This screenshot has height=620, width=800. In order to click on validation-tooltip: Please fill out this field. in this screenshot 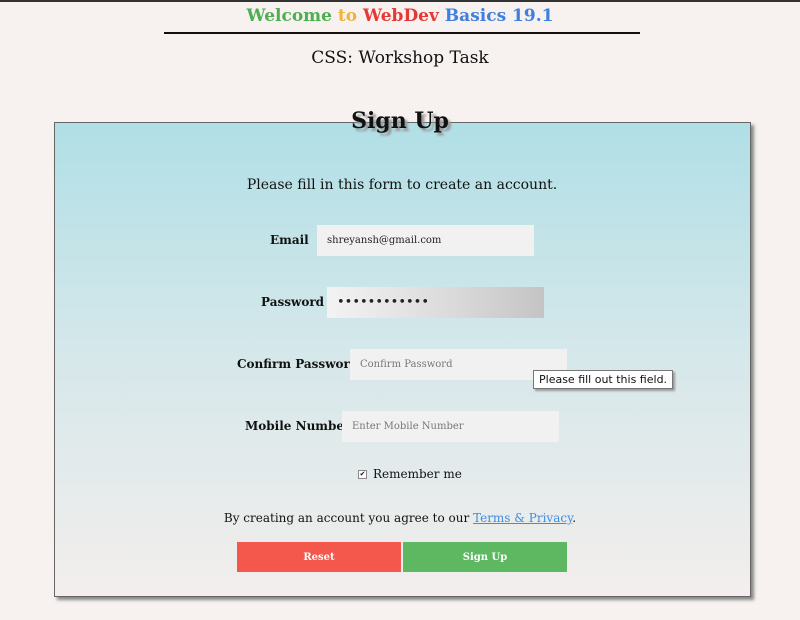, I will do `click(603, 379)`.